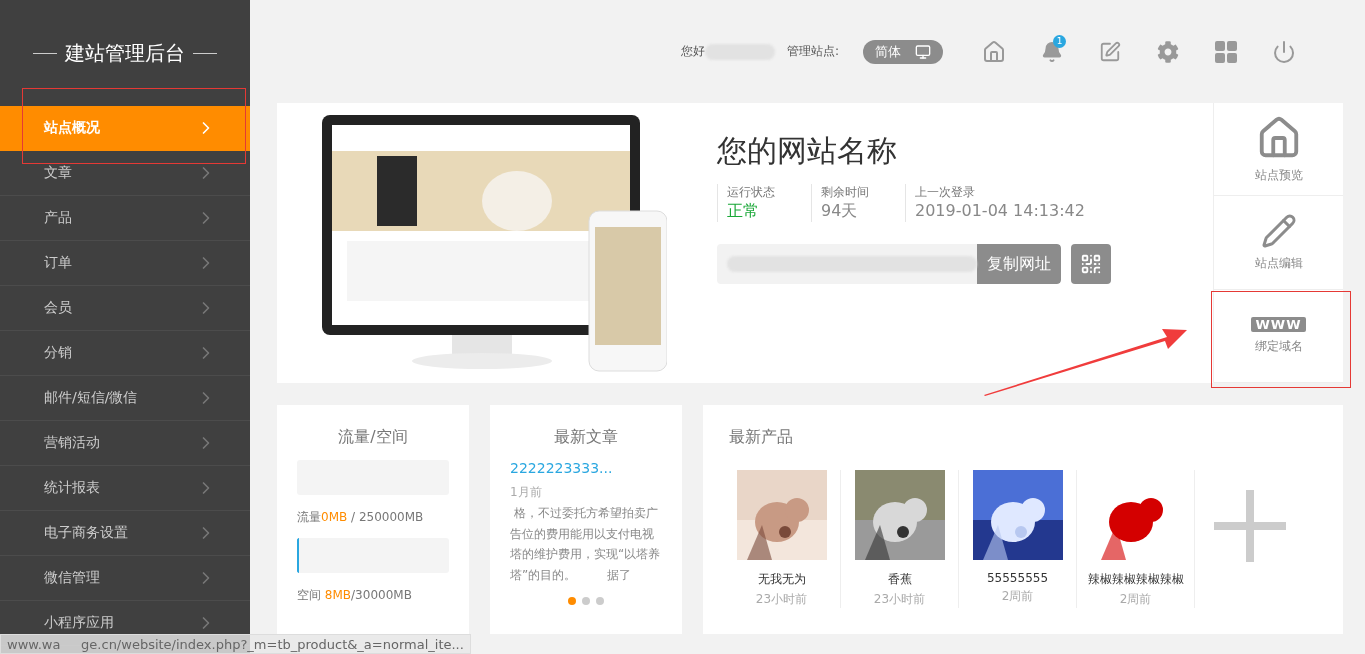 This screenshot has height=654, width=1365. I want to click on sidebar-item: 文章, so click(125, 173).